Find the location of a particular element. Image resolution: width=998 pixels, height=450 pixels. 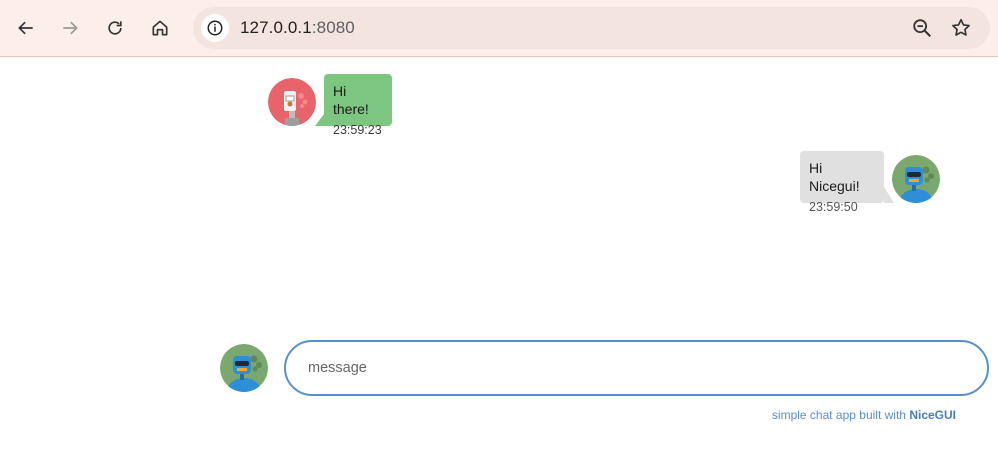

url-text: 127.0.0.1:8080 is located at coordinates (297, 28).